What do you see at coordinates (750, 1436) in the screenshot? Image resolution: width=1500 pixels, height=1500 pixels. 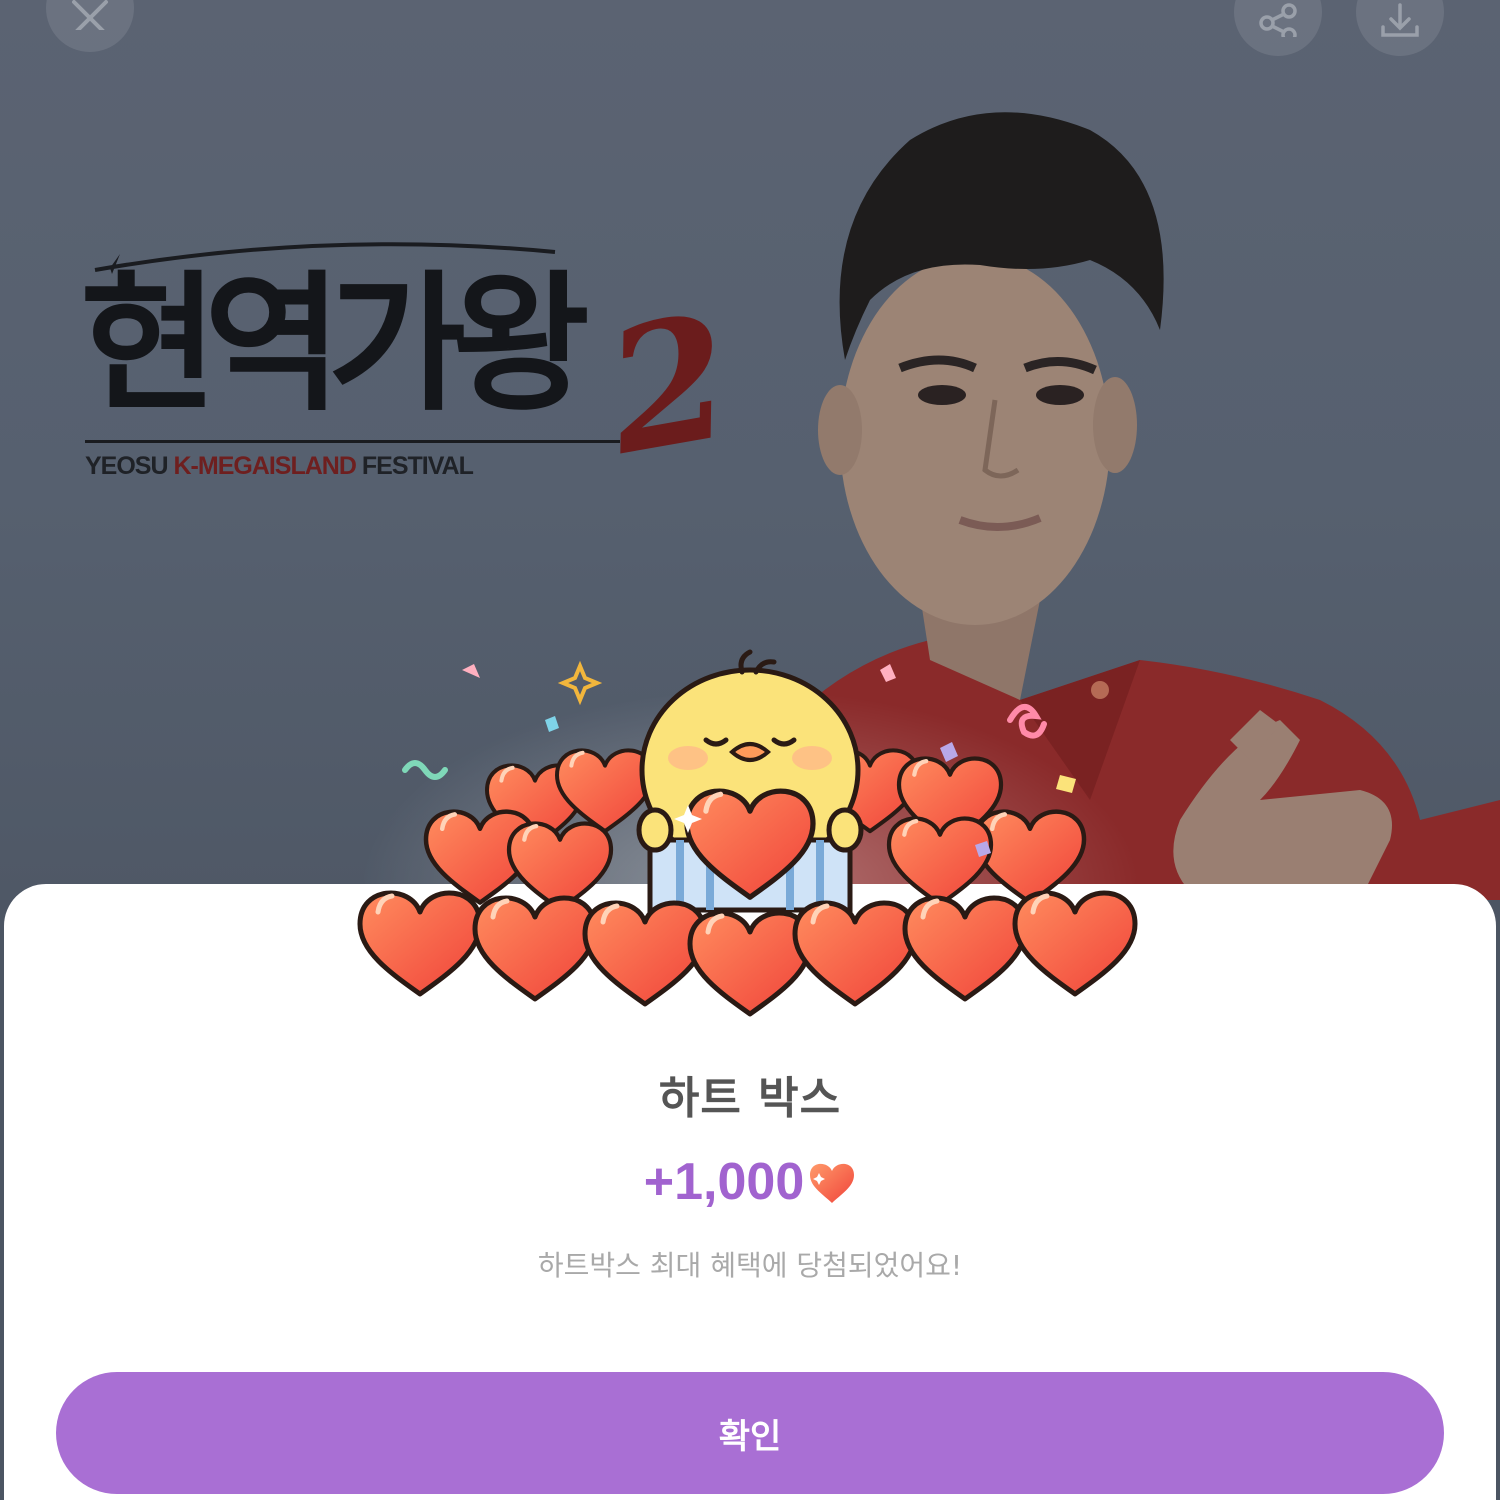 I see `confirm-button-label: 확인` at bounding box center [750, 1436].